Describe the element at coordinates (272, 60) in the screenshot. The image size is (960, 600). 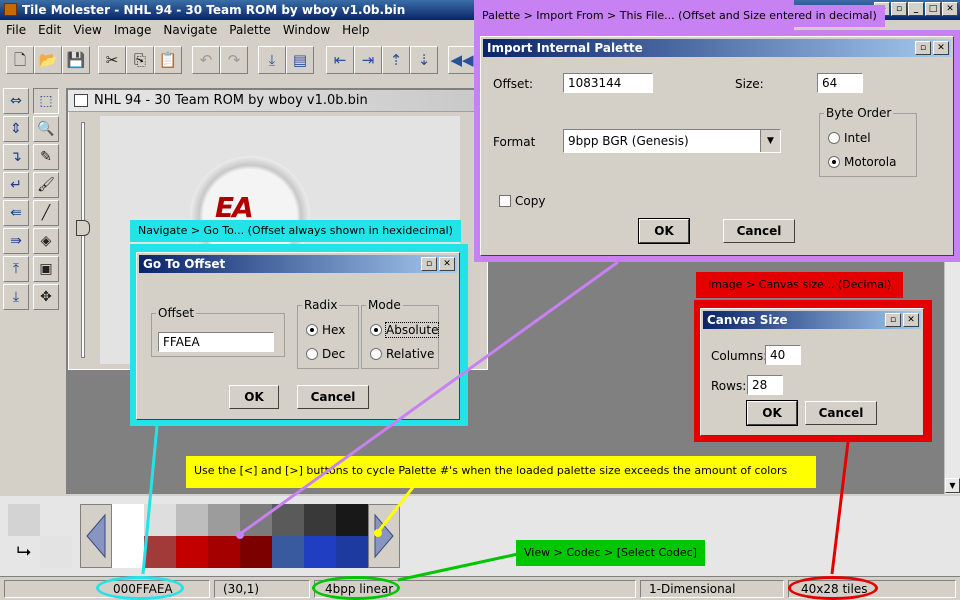
I see `go-to-icon: ⤓` at that location.